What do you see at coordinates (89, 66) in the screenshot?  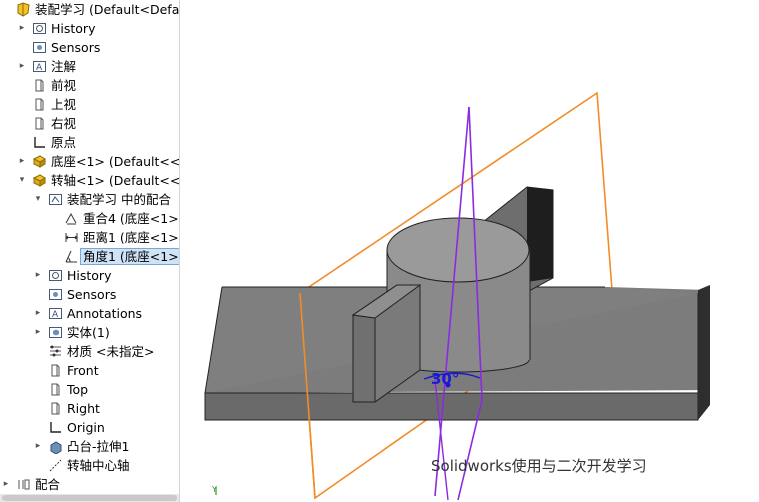 I see `tree-item: ▸ A 注解` at bounding box center [89, 66].